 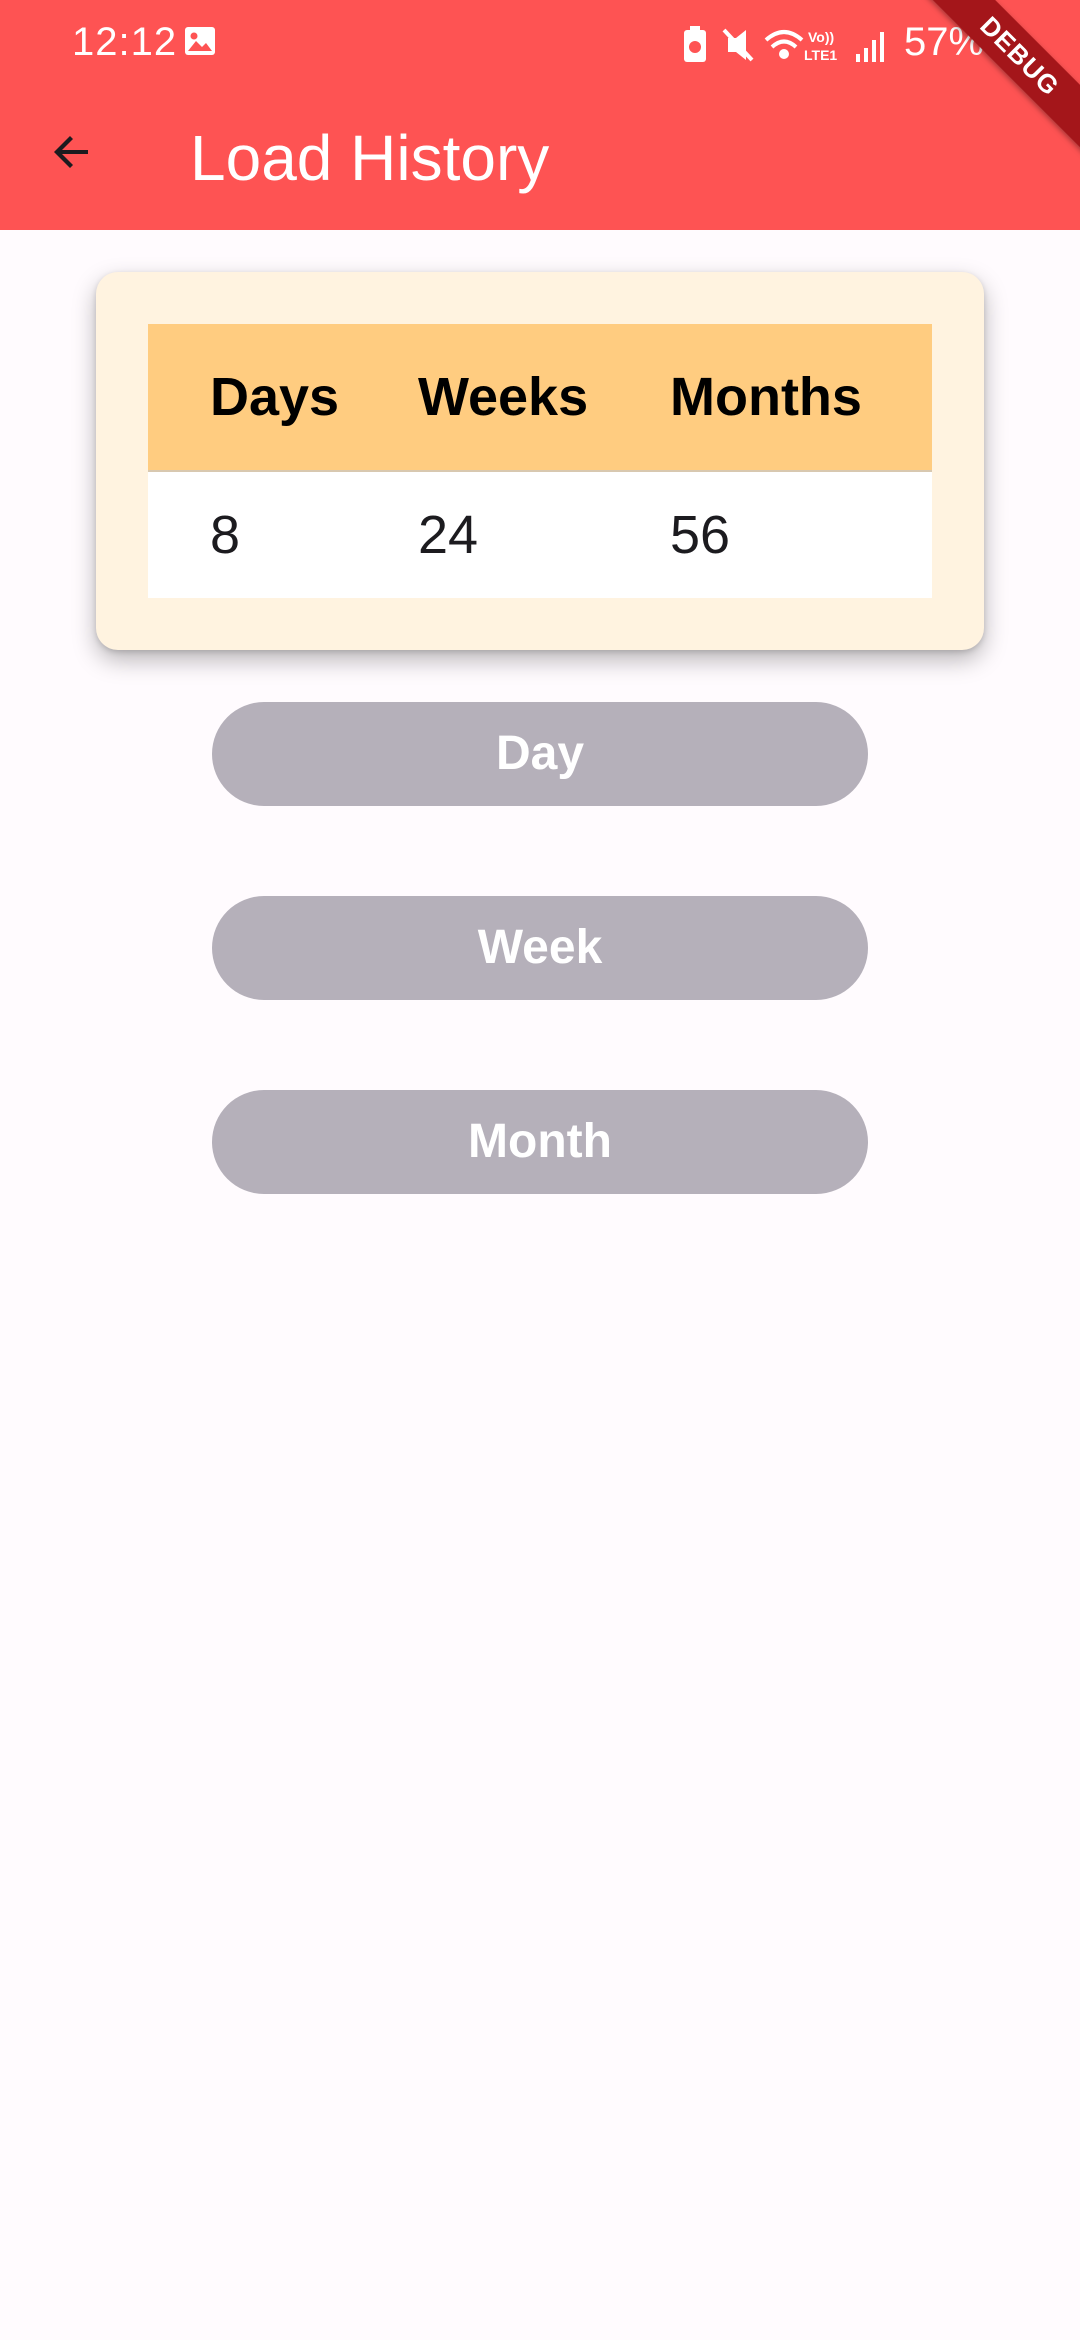 What do you see at coordinates (870, 47) in the screenshot?
I see `signal-icon` at bounding box center [870, 47].